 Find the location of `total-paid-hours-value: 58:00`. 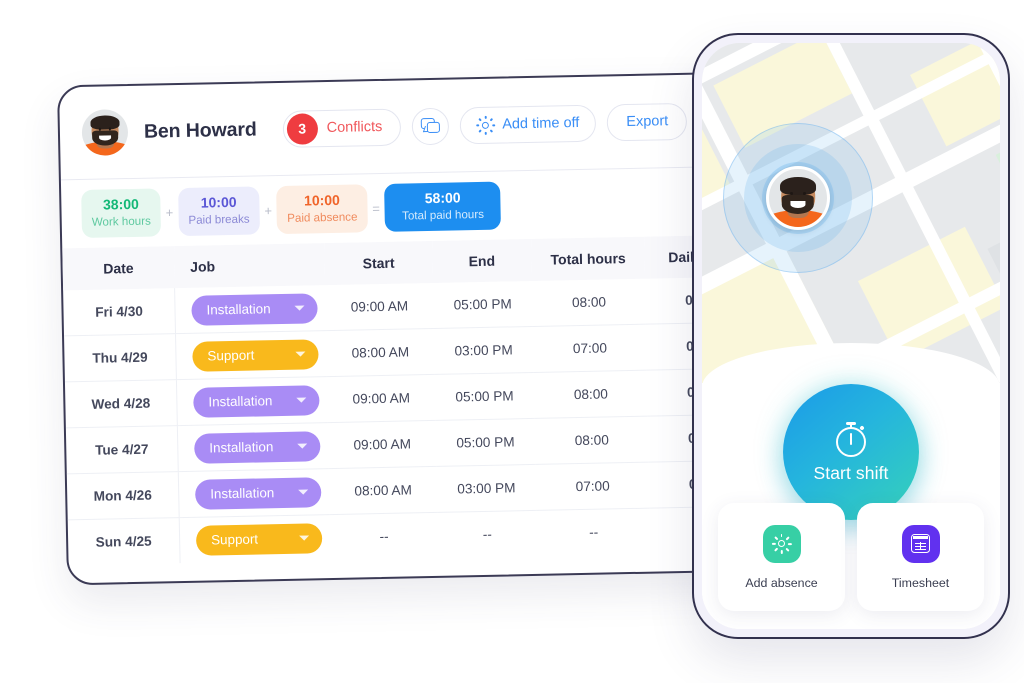

total-paid-hours-value: 58:00 is located at coordinates (442, 197).